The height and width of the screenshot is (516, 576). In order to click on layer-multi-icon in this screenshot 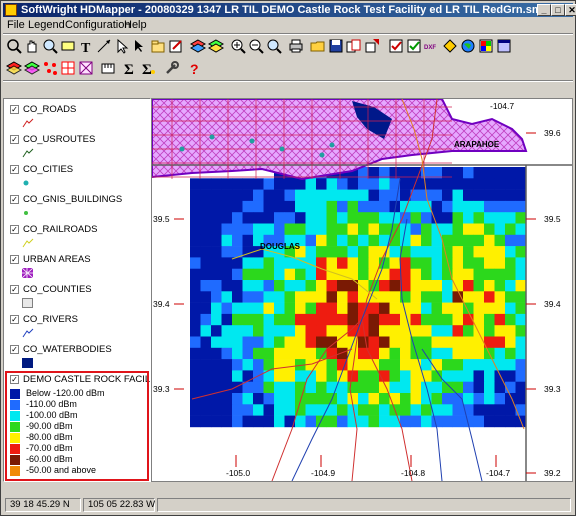, I will do `click(32, 68)`.